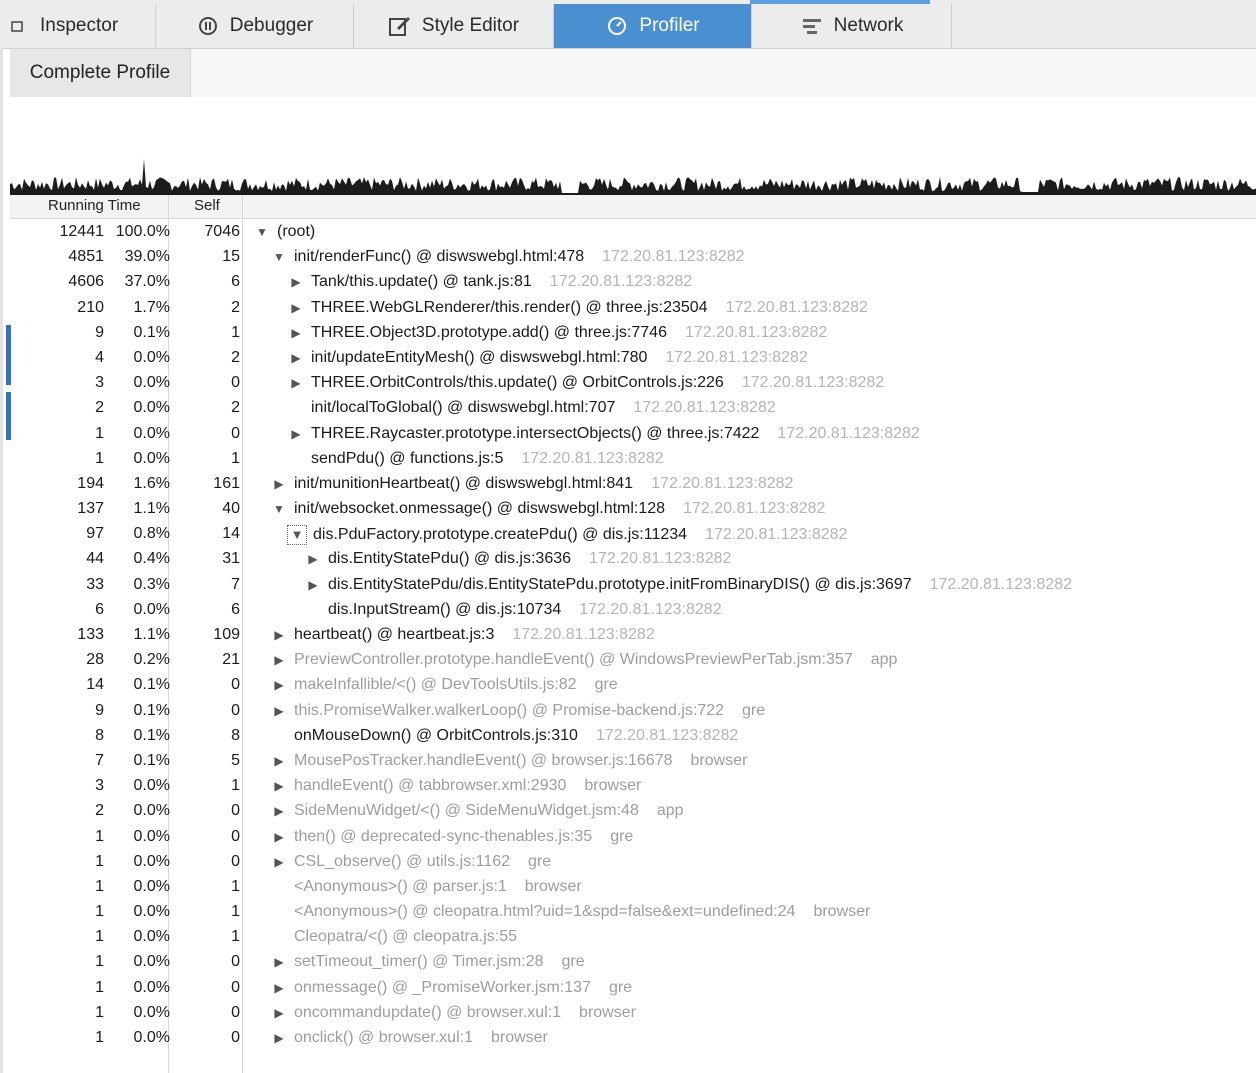 The width and height of the screenshot is (1256, 1073). Describe the element at coordinates (95, 534) in the screenshot. I see `running-time-value: 97` at that location.